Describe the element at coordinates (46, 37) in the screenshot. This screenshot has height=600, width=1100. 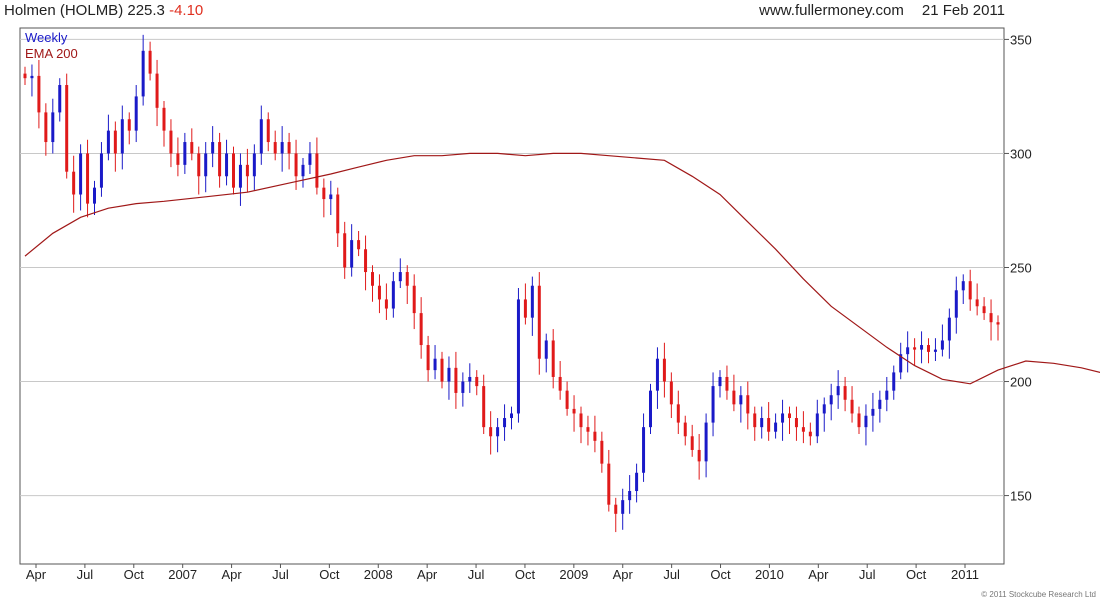
I see `legend-weekly: Weekly` at that location.